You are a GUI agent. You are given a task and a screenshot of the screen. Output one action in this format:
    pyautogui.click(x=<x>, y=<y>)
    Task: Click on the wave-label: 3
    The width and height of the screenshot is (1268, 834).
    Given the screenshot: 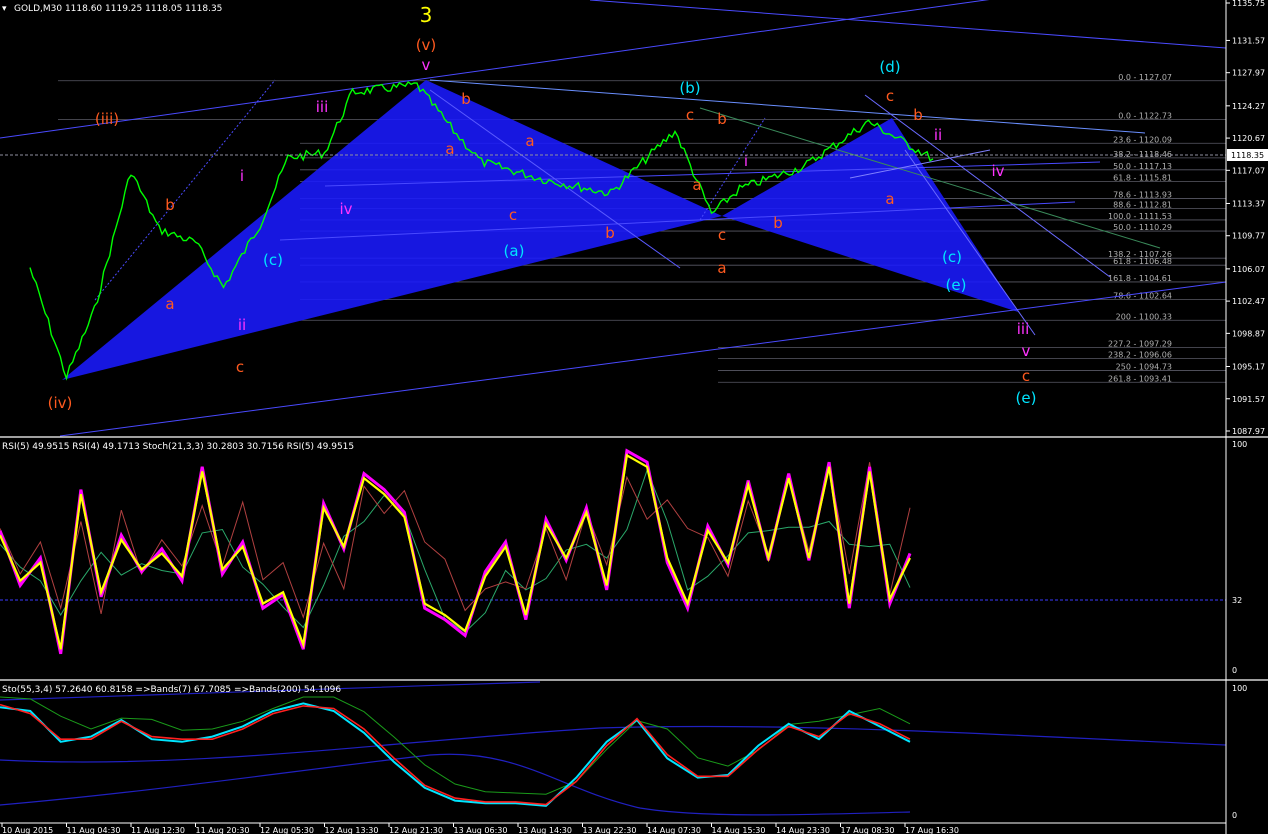 What is the action you would take?
    pyautogui.click(x=426, y=15)
    